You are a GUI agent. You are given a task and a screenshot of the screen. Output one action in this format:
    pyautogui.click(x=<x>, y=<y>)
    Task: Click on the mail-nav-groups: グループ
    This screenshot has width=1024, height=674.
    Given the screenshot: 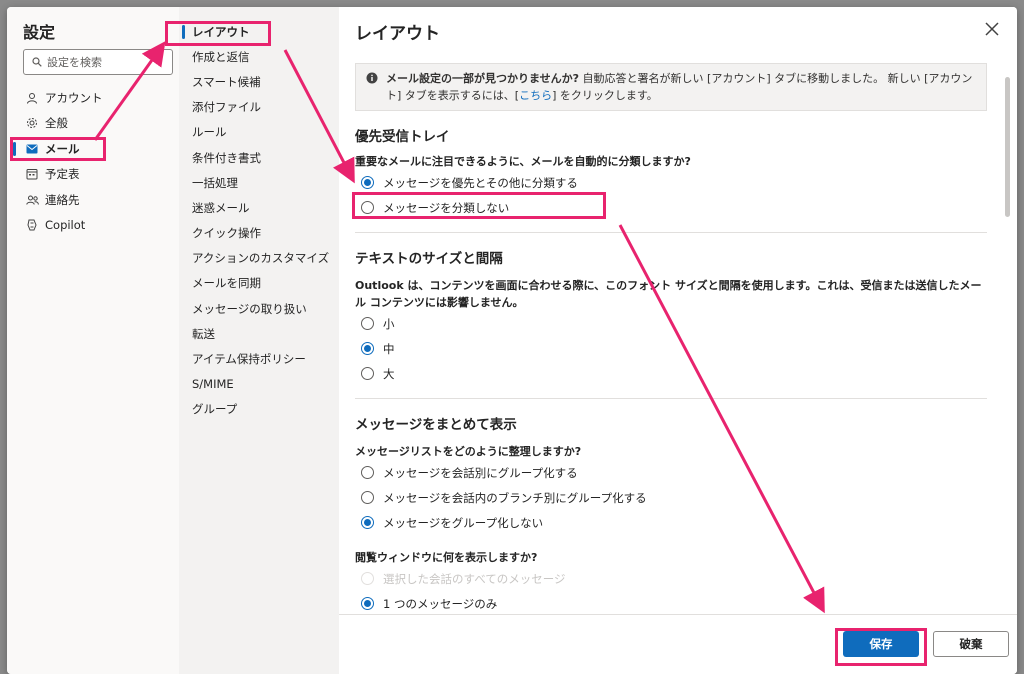 What is the action you would take?
    pyautogui.click(x=259, y=409)
    